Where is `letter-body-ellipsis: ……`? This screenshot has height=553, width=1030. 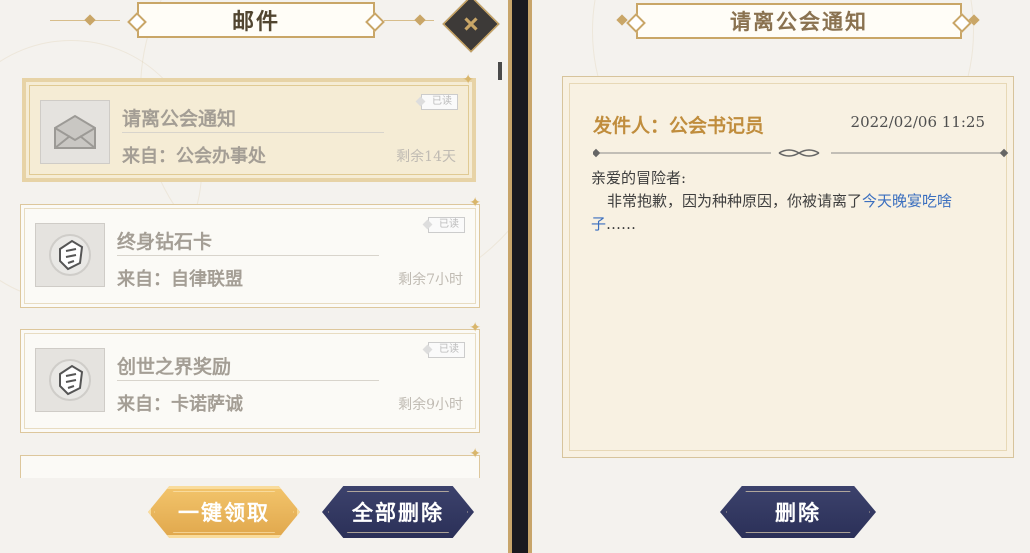
letter-body-ellipsis: …… is located at coordinates (621, 224).